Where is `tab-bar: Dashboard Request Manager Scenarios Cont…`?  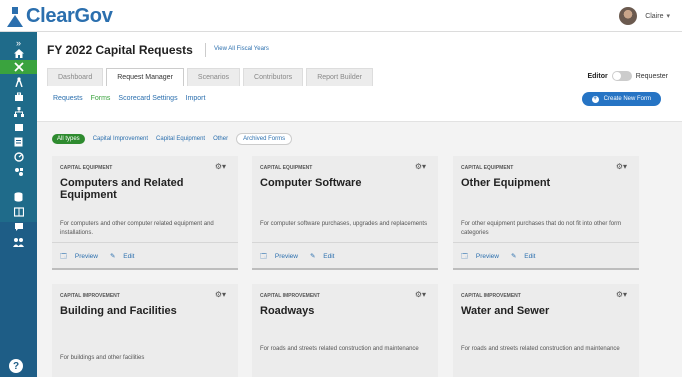
tab-bar: Dashboard Request Manager Scenarios Cont… is located at coordinates (211, 77).